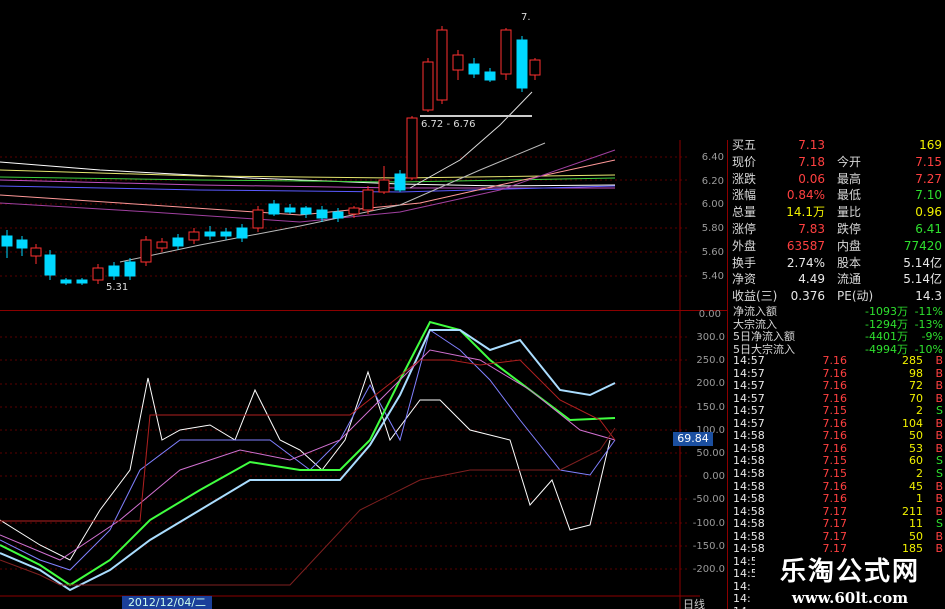 The height and width of the screenshot is (609, 945). What do you see at coordinates (837, 324) in the screenshot?
I see `flow-row: 大宗流入 -1294万 -13%` at bounding box center [837, 324].